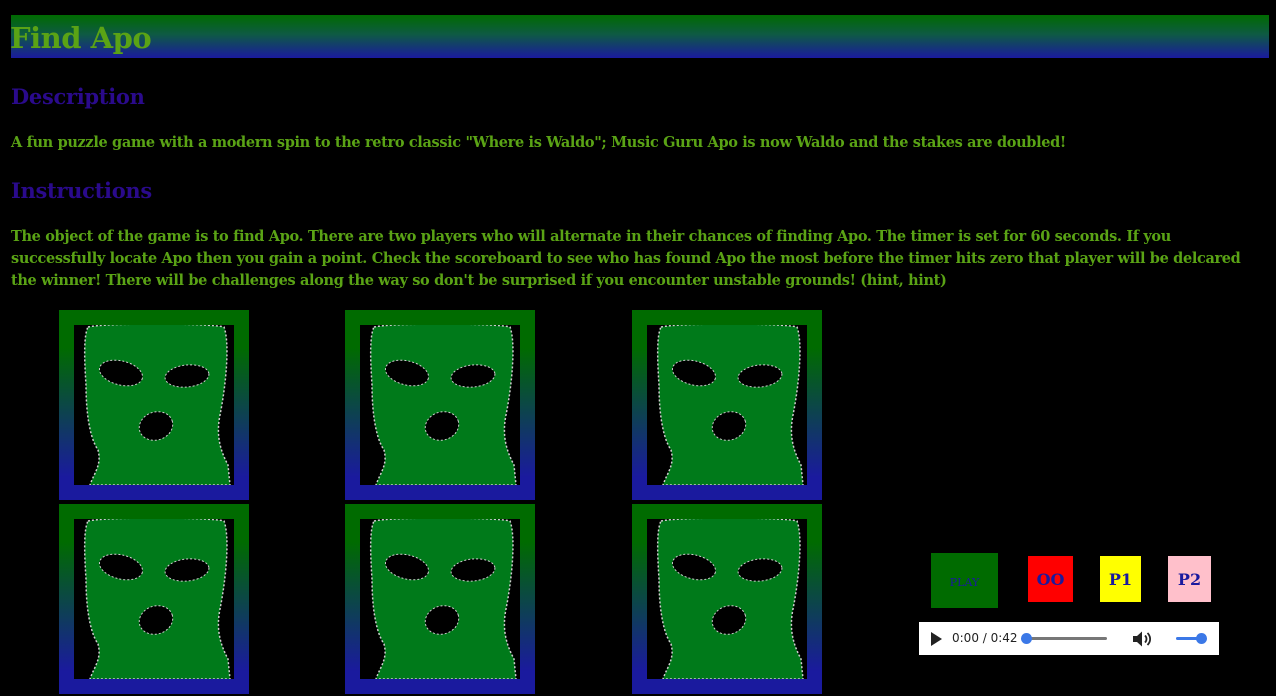 Image resolution: width=1276 pixels, height=696 pixels. Describe the element at coordinates (1189, 579) in the screenshot. I see `player2-score: P2` at that location.